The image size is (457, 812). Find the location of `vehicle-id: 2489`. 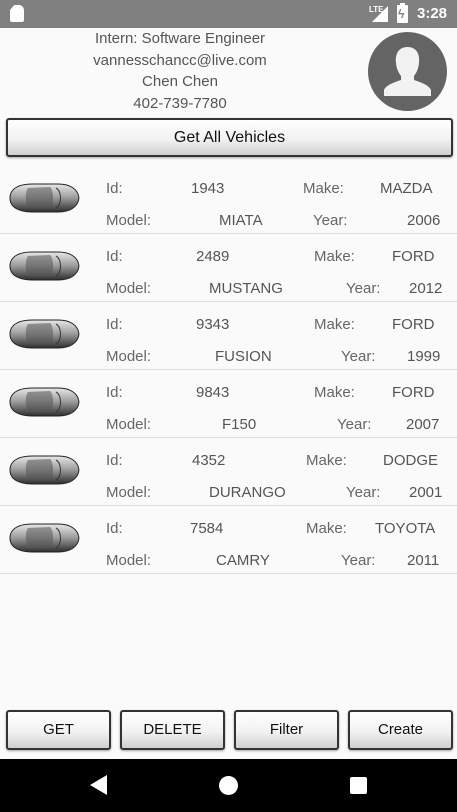

vehicle-id: 2489 is located at coordinates (213, 256).